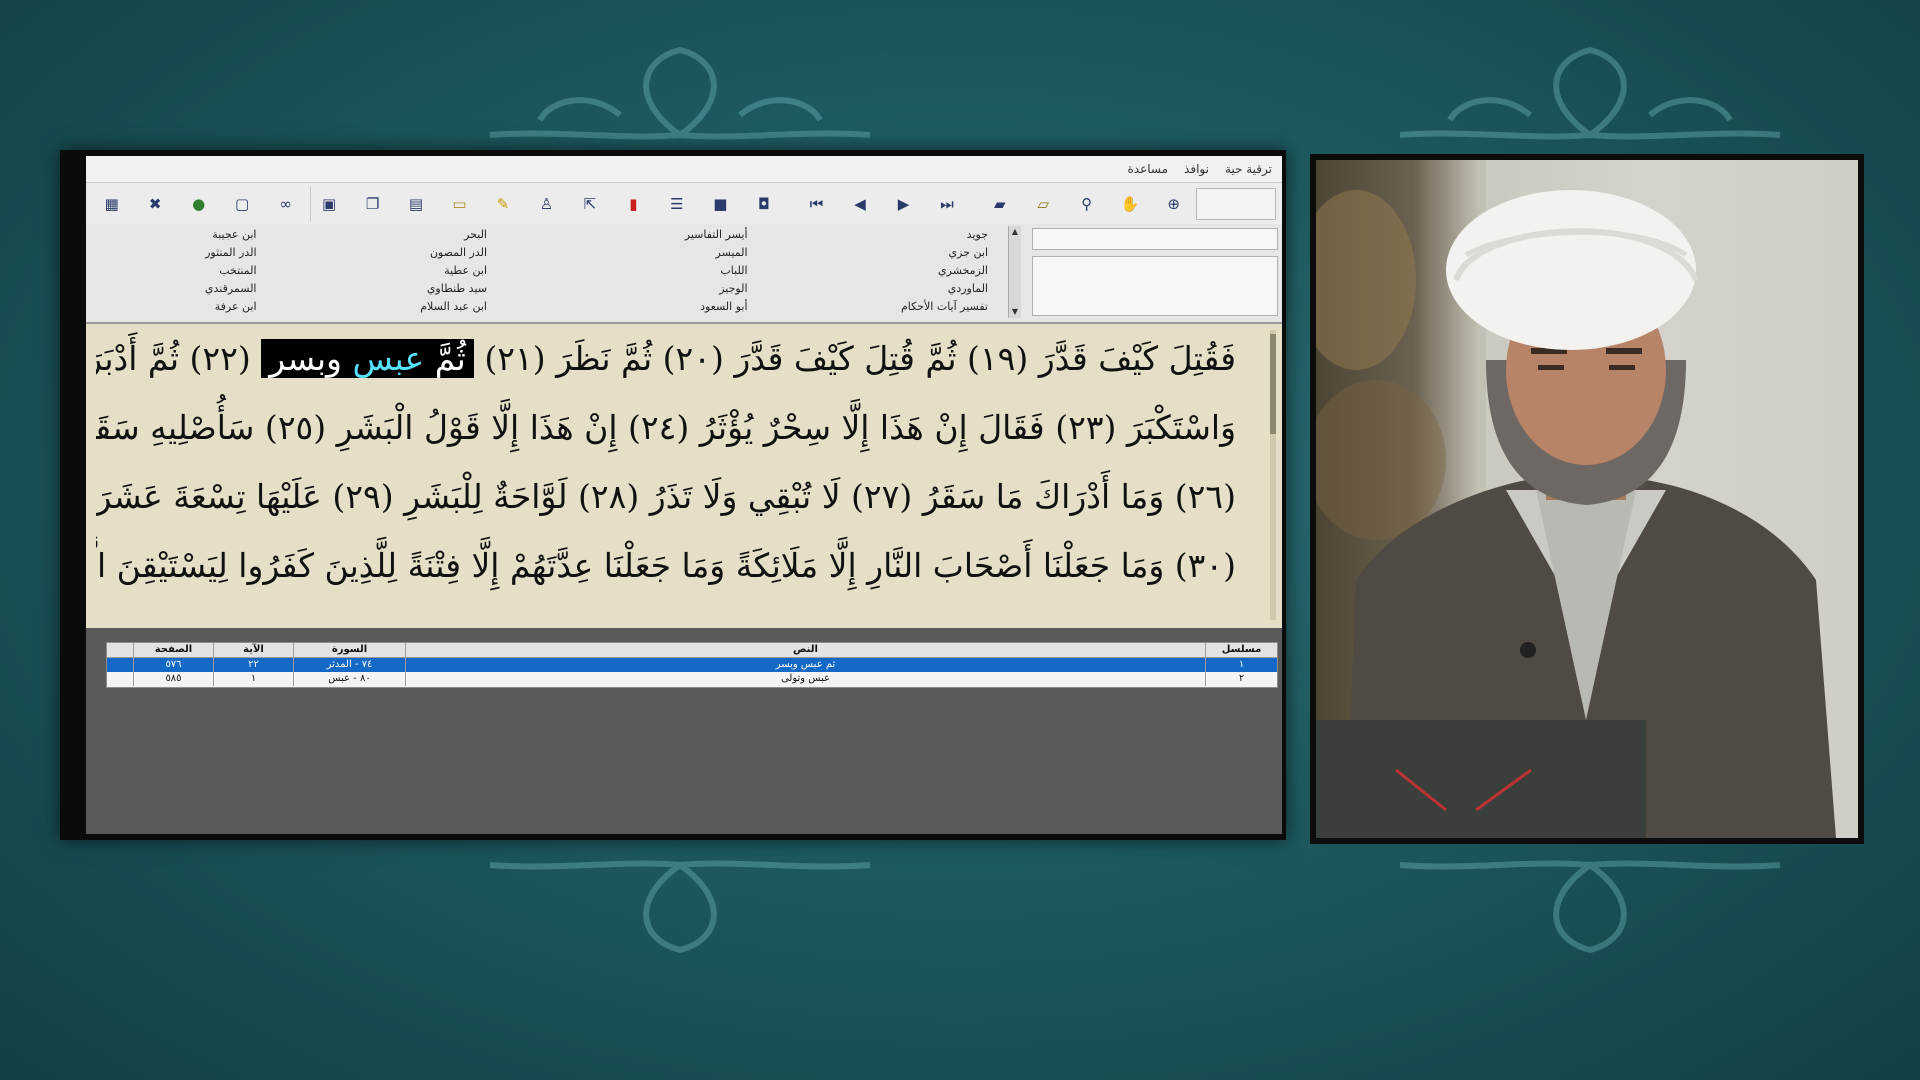 The image size is (1920, 1080). Describe the element at coordinates (305, 358) in the screenshot. I see `highlight-text: وبسر` at that location.